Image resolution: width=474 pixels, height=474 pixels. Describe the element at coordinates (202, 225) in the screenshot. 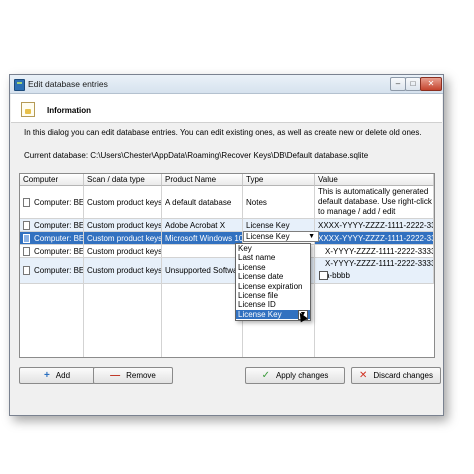

I see `cell-product-name: Adobe Acrobat X` at that location.